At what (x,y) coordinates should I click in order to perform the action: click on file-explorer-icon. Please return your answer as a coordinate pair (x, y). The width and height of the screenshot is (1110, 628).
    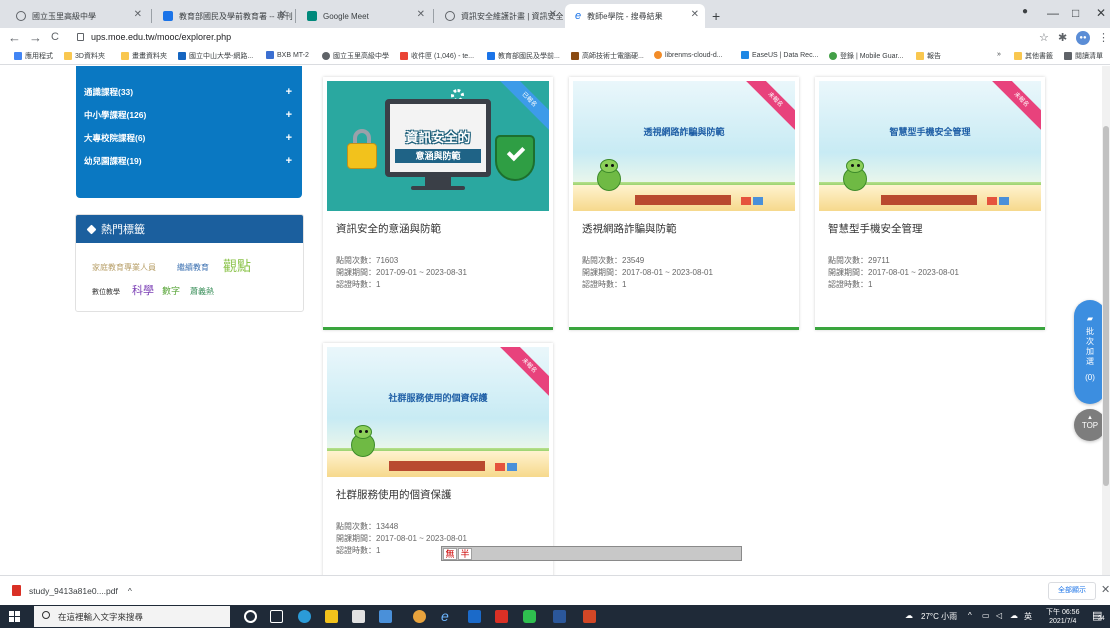
    Looking at the image, I should click on (331, 616).